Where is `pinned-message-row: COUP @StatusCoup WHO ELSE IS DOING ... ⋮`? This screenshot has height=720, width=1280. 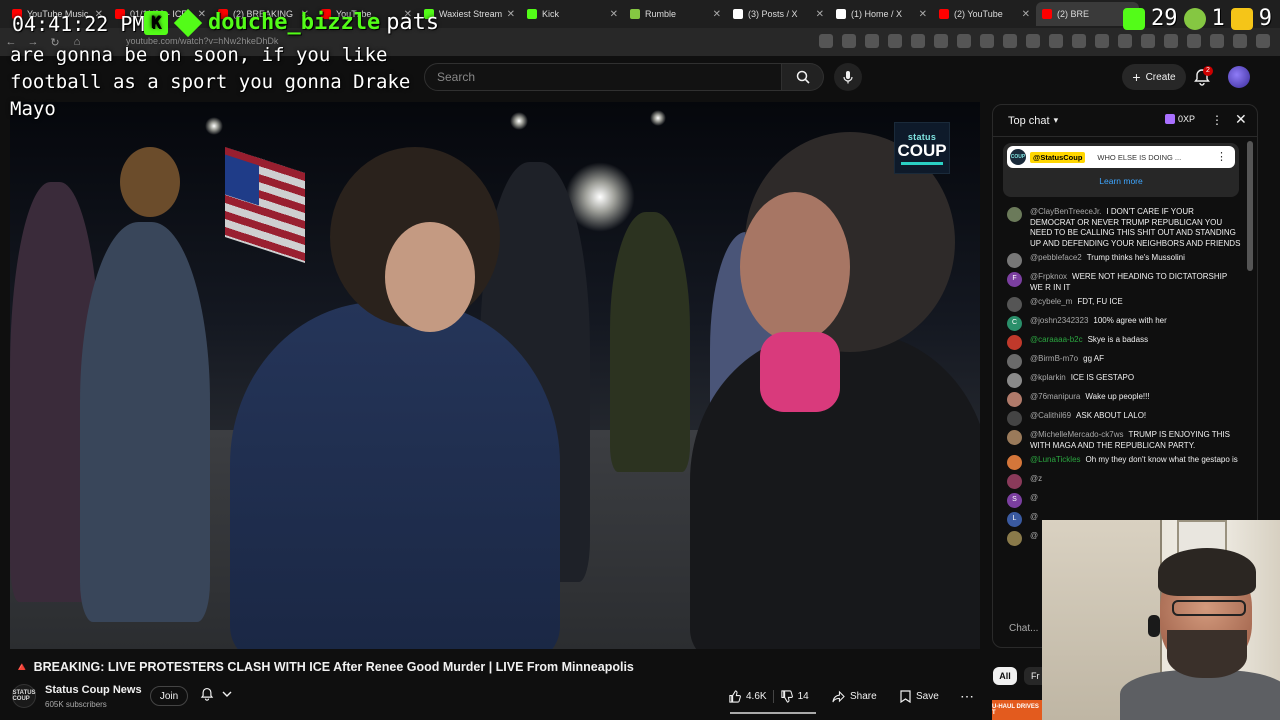 pinned-message-row: COUP @StatusCoup WHO ELSE IS DOING ... ⋮ is located at coordinates (1121, 157).